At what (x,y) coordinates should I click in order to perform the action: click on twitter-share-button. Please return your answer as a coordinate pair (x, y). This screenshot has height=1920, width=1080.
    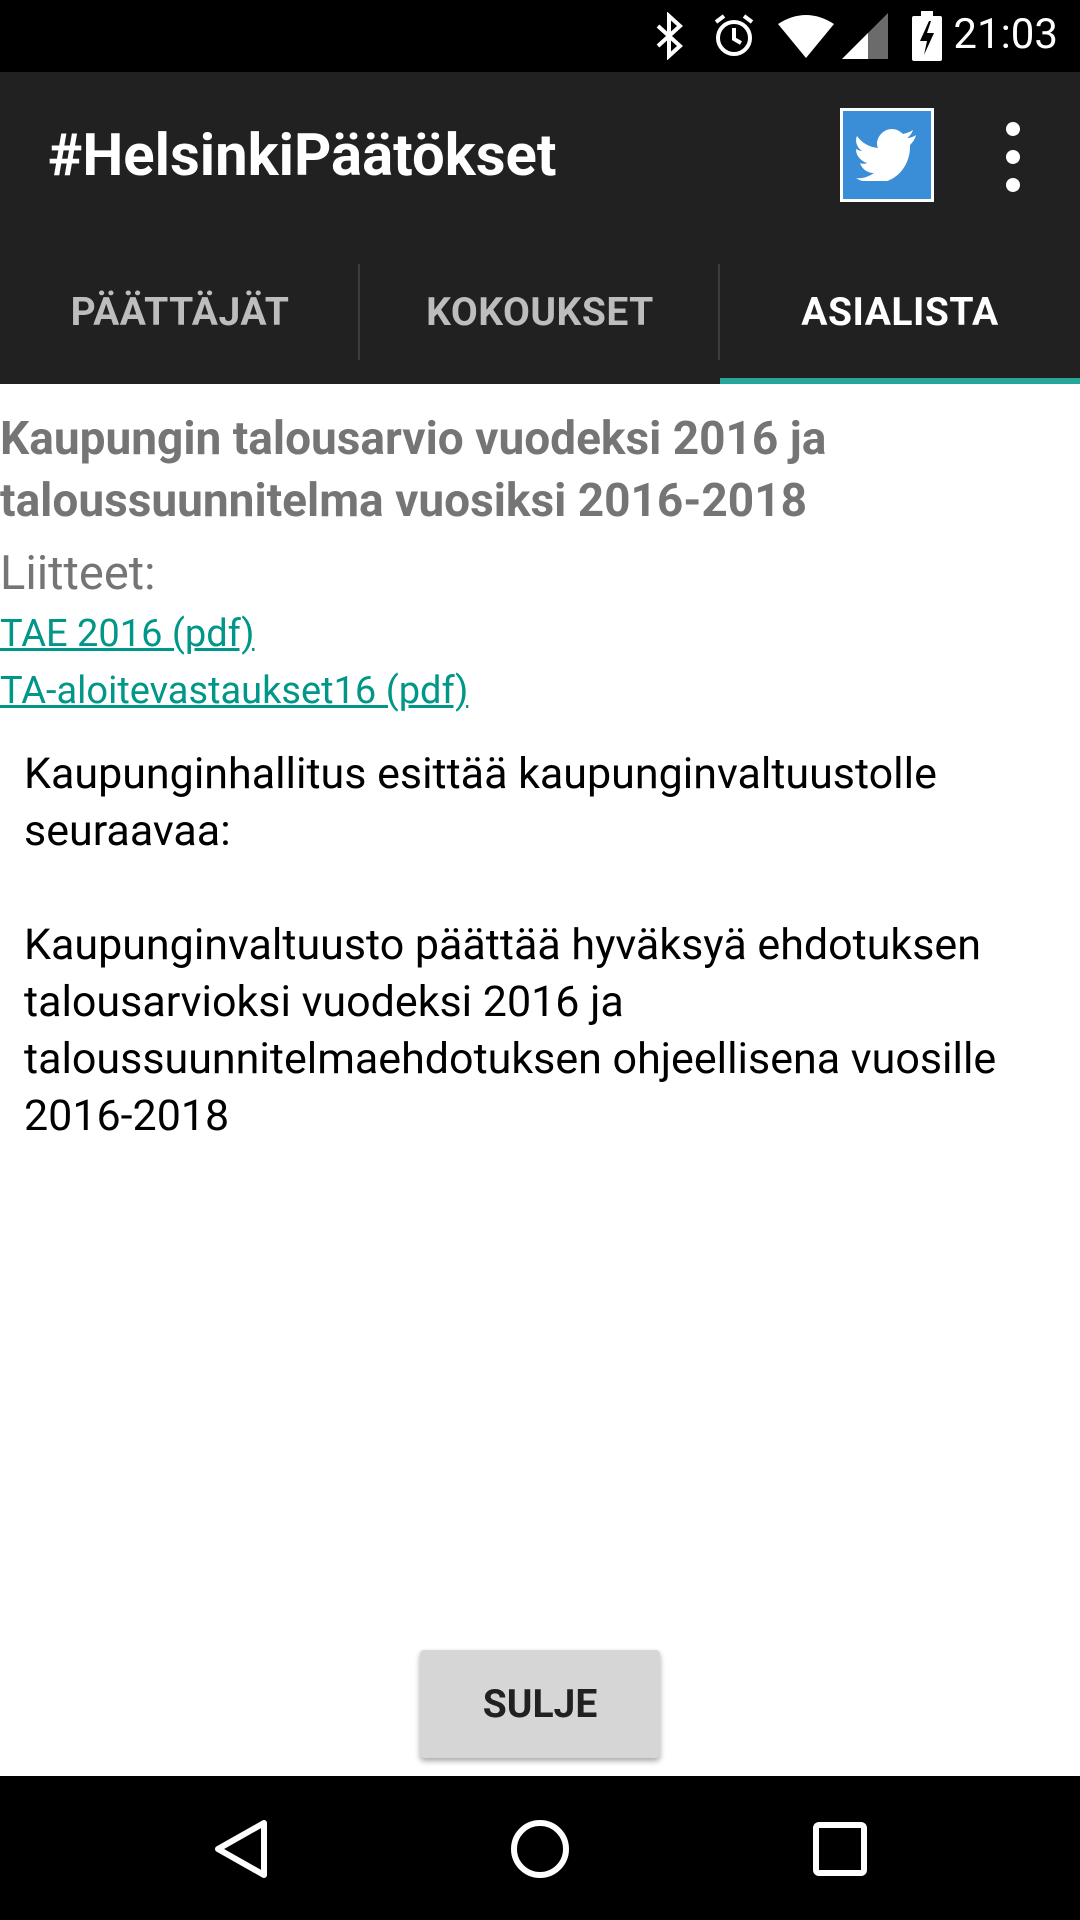
    Looking at the image, I should click on (887, 155).